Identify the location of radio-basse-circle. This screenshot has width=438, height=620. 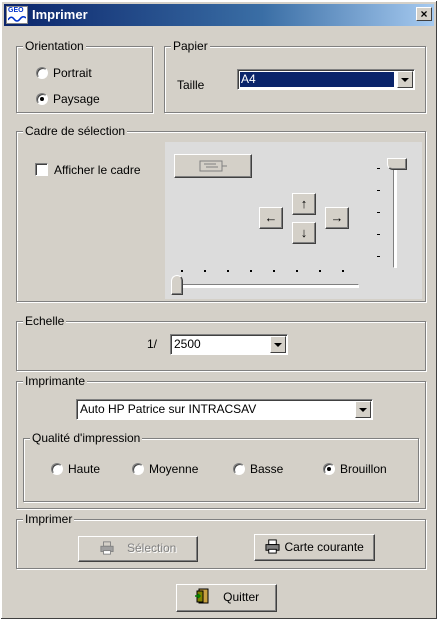
(239, 469).